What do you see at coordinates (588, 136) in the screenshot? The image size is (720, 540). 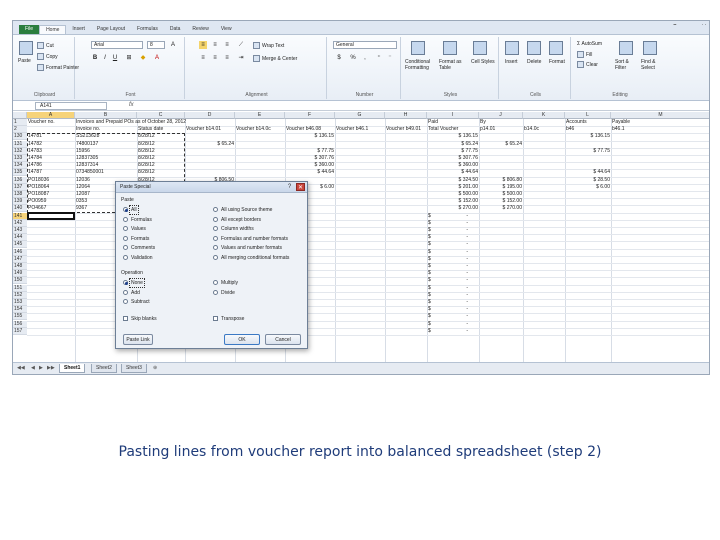 I see `cell: $ 136.15` at bounding box center [588, 136].